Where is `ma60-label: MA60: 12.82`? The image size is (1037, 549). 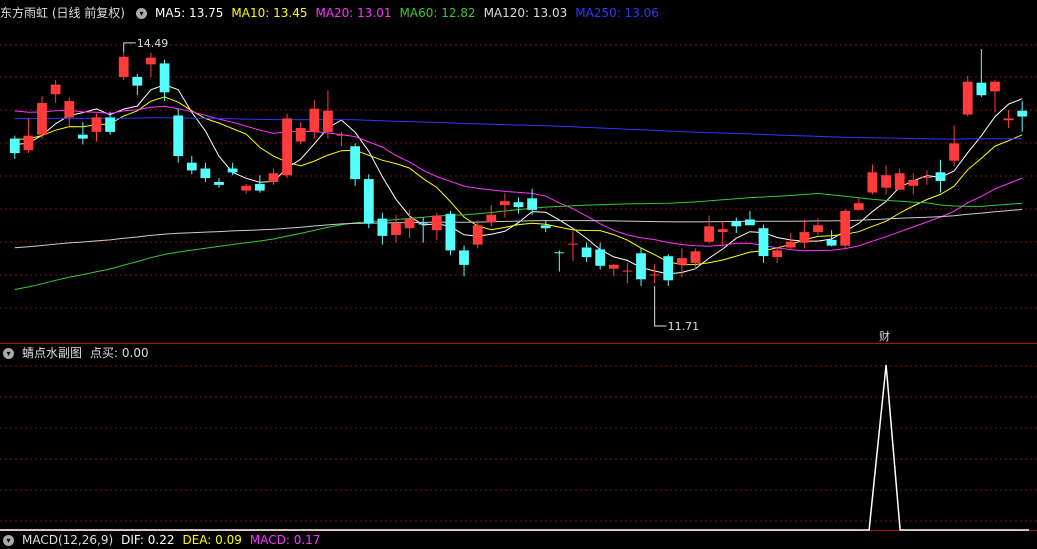 ma60-label: MA60: 12.82 is located at coordinates (437, 13).